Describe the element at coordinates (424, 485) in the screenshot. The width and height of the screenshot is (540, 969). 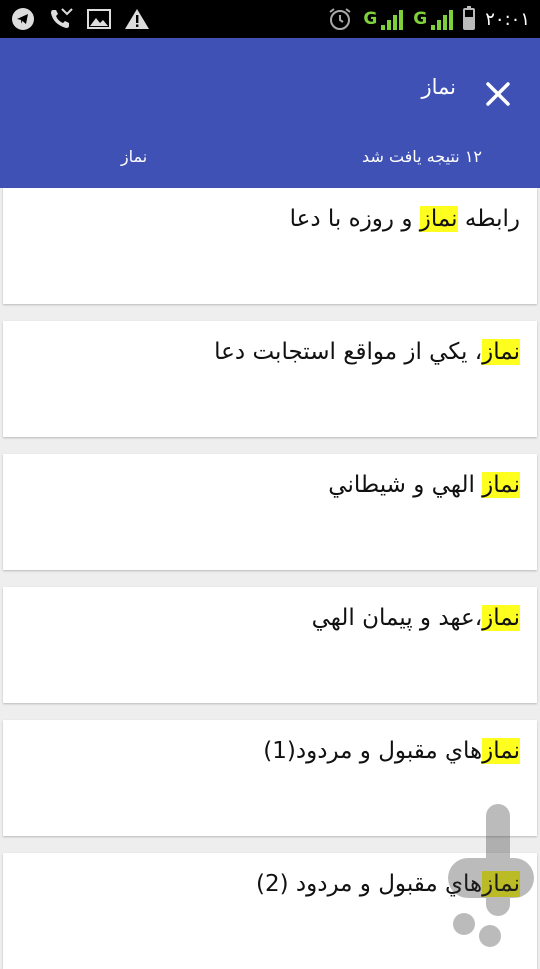
I see `result-title: نماز الهي و شيطاني` at that location.